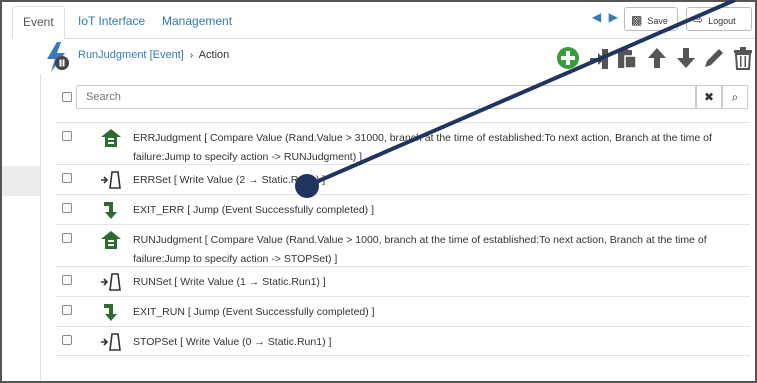 This screenshot has height=383, width=757. Describe the element at coordinates (386, 97) in the screenshot. I see `search-input` at that location.